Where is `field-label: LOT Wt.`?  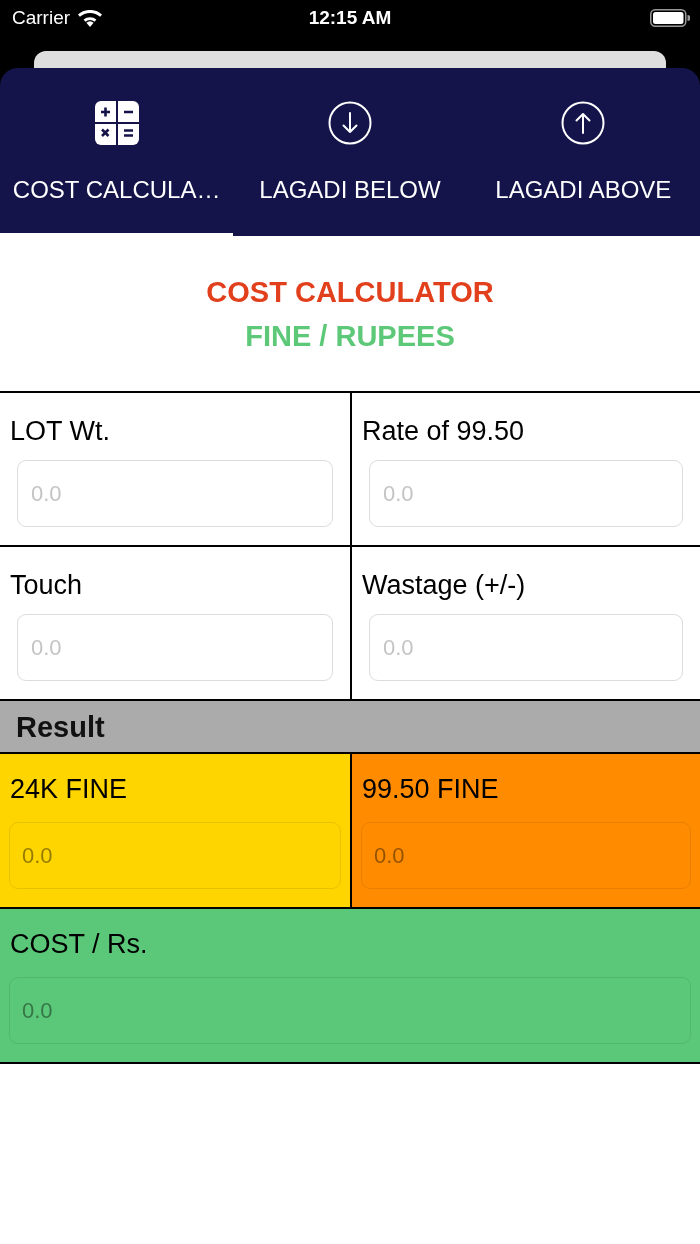 field-label: LOT Wt. is located at coordinates (60, 431).